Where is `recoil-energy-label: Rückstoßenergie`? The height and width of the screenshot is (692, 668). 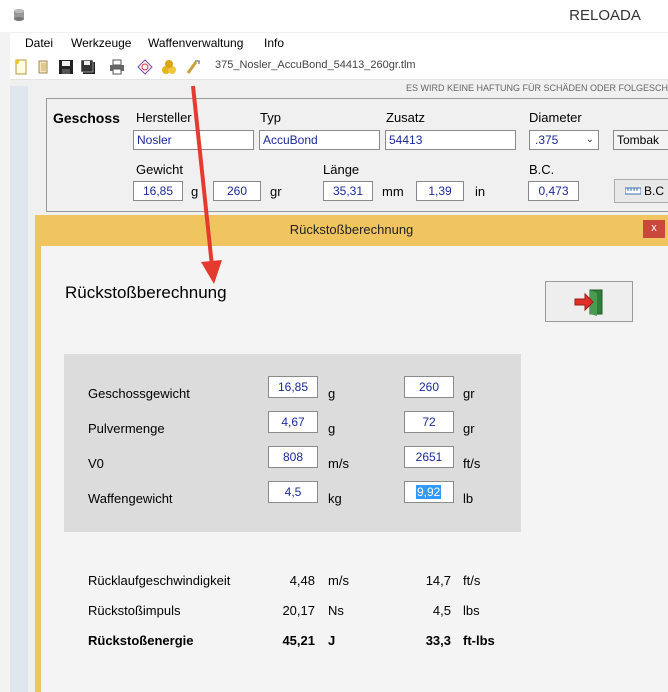 recoil-energy-label: Rückstoßenergie is located at coordinates (141, 640).